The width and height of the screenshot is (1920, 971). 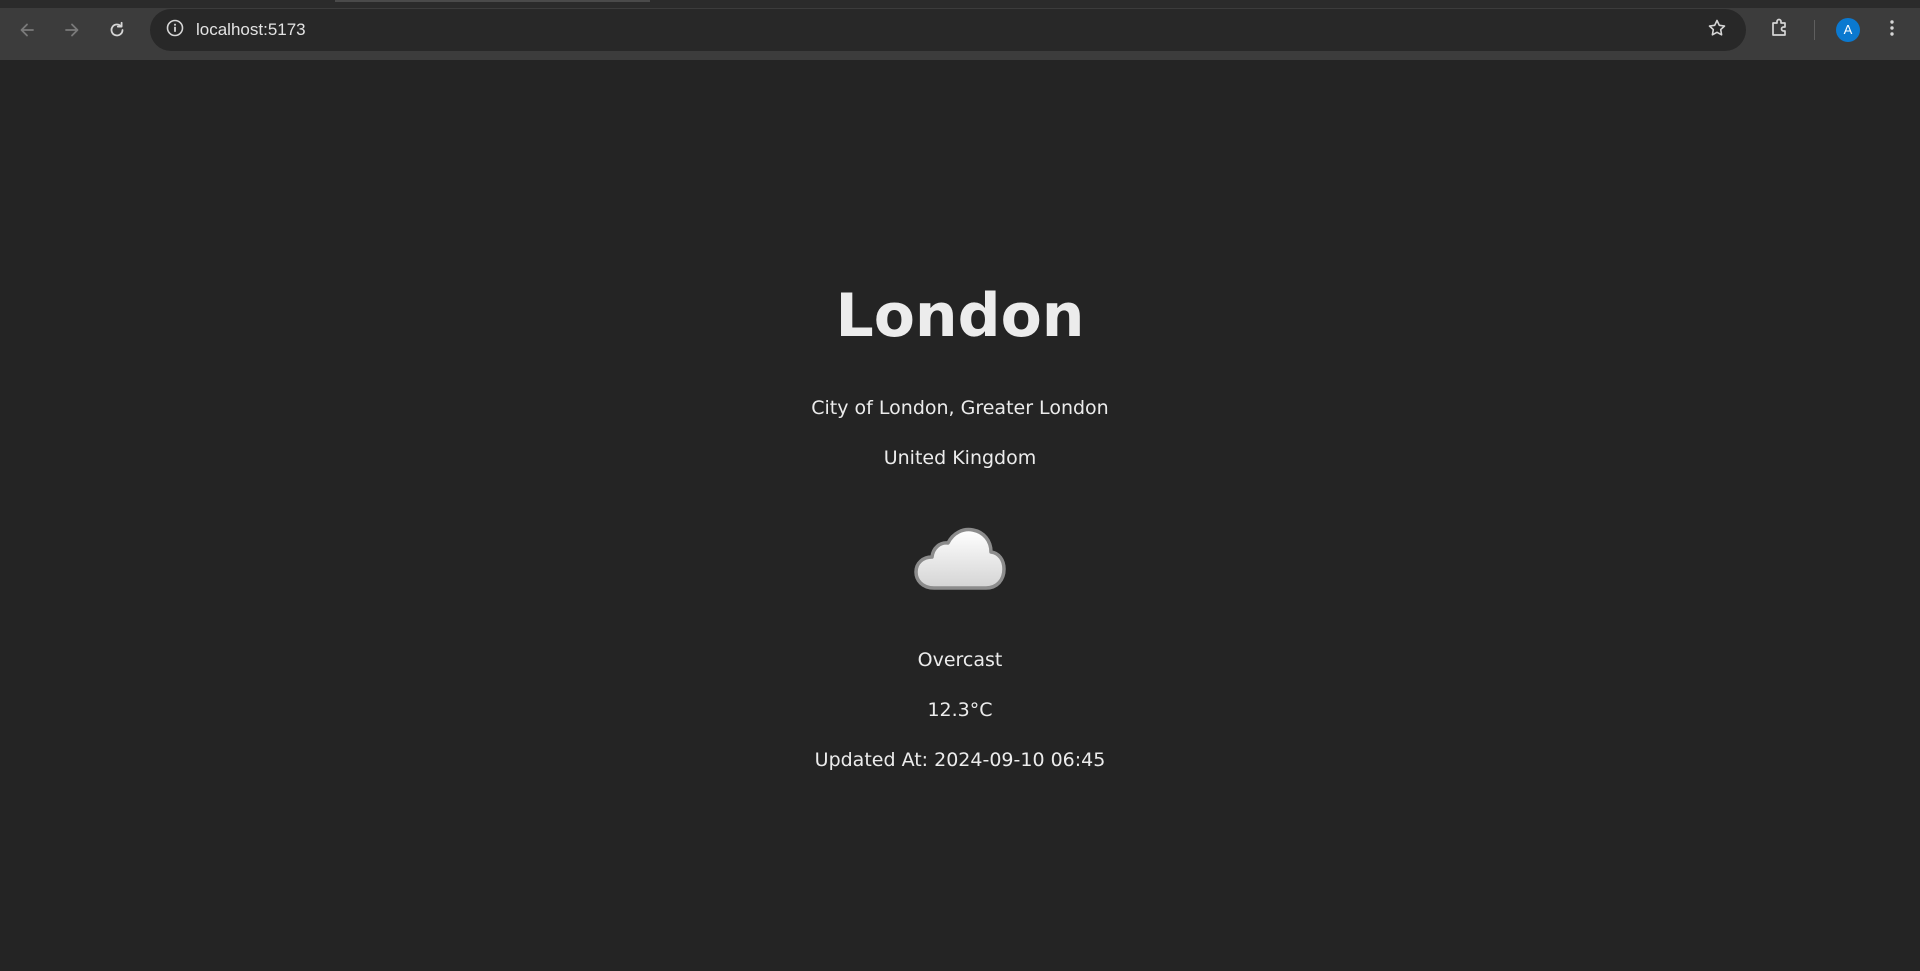 I want to click on address-bar: localhost:5173, so click(x=948, y=30).